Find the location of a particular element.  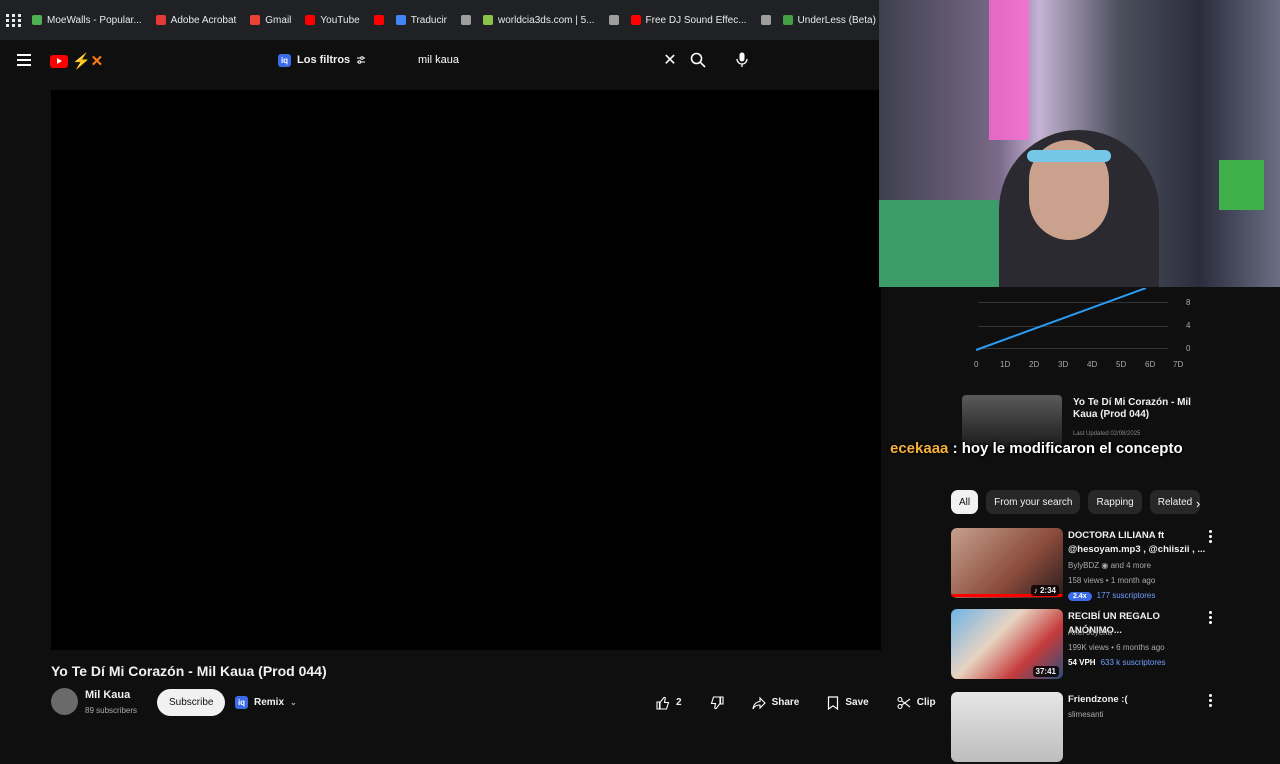

share-icon is located at coordinates (759, 702).